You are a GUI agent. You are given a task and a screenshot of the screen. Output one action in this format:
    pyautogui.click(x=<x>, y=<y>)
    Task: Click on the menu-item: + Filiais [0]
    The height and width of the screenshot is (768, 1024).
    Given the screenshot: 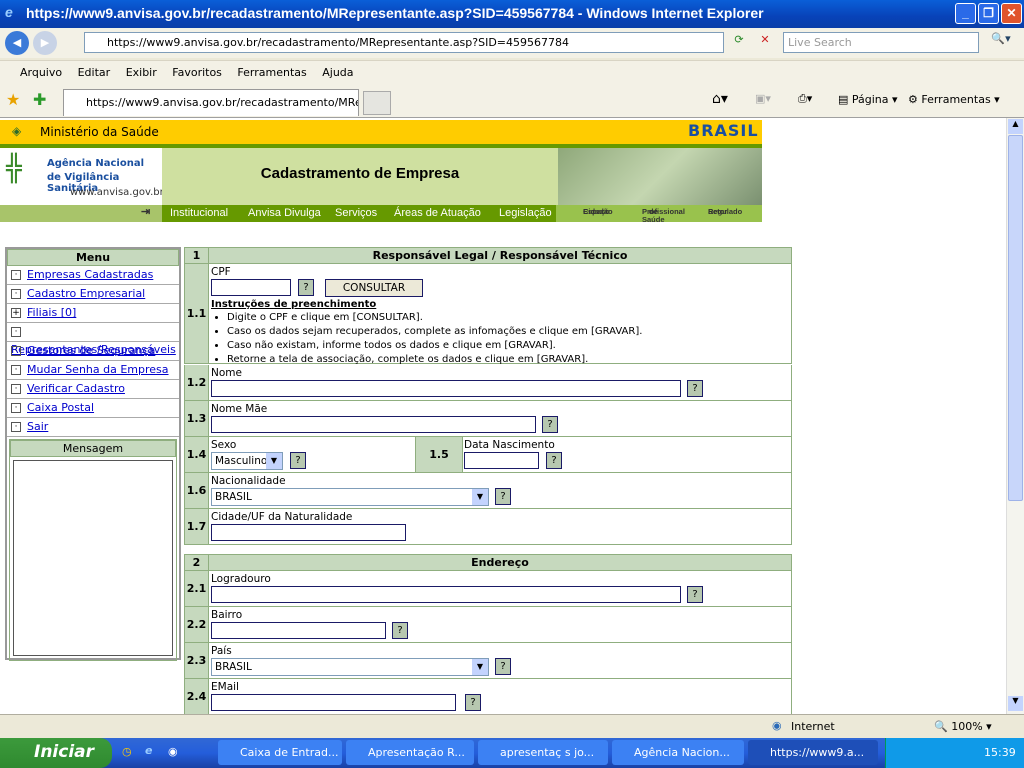 What is the action you would take?
    pyautogui.click(x=93, y=313)
    